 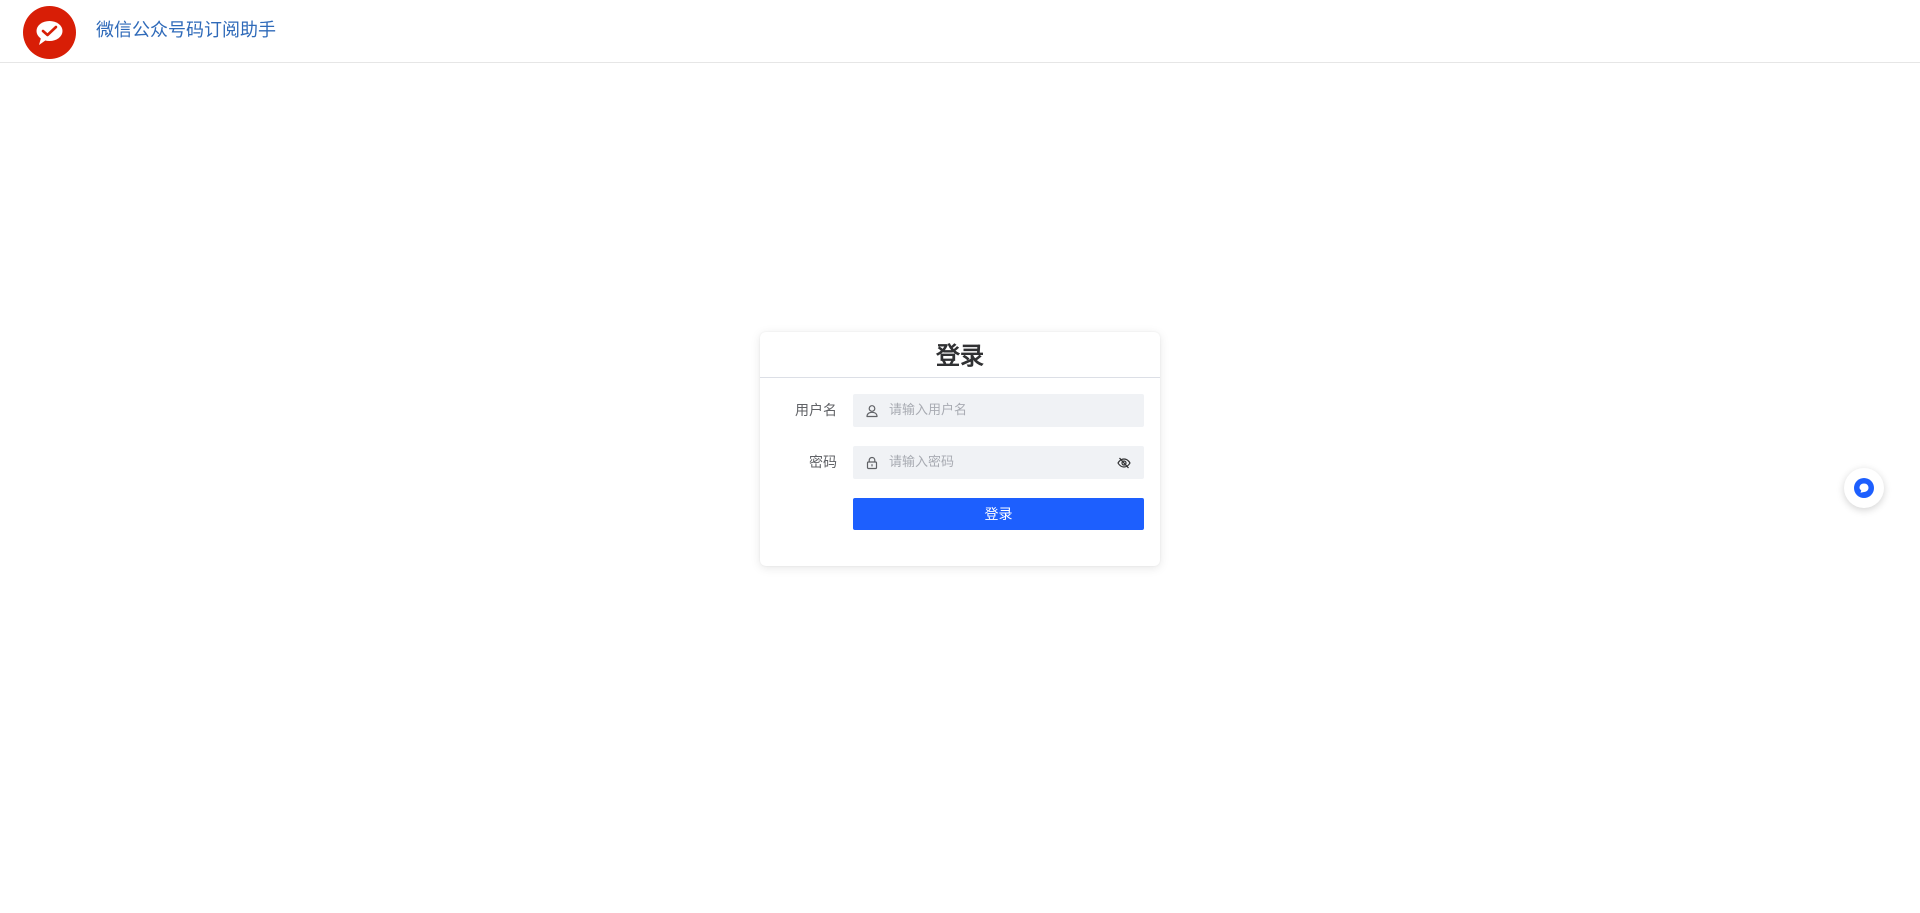 I want to click on floating-chat-button, so click(x=1864, y=488).